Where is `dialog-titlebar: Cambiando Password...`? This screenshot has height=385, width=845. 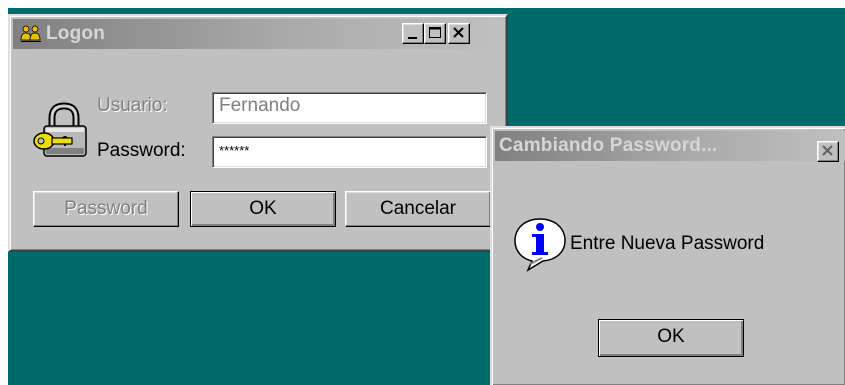
dialog-titlebar: Cambiando Password... is located at coordinates (670, 146).